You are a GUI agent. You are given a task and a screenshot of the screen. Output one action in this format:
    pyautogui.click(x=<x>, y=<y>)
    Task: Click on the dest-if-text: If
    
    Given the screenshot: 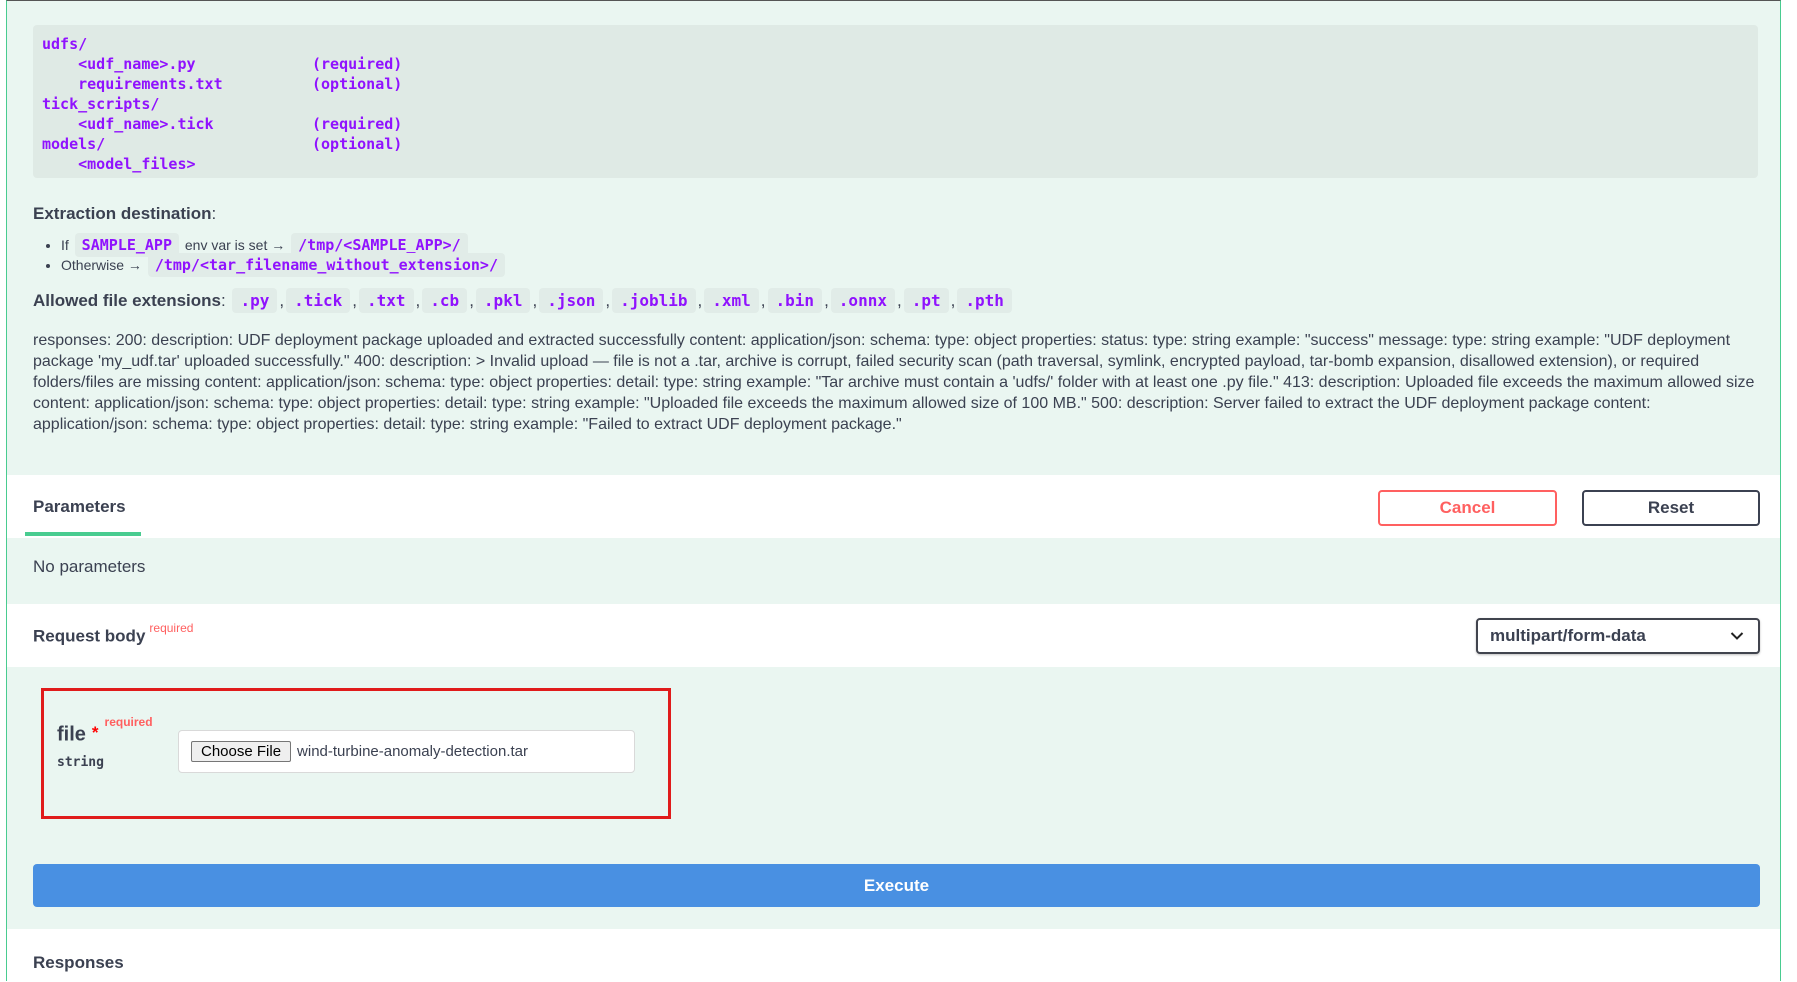 What is the action you would take?
    pyautogui.click(x=65, y=245)
    